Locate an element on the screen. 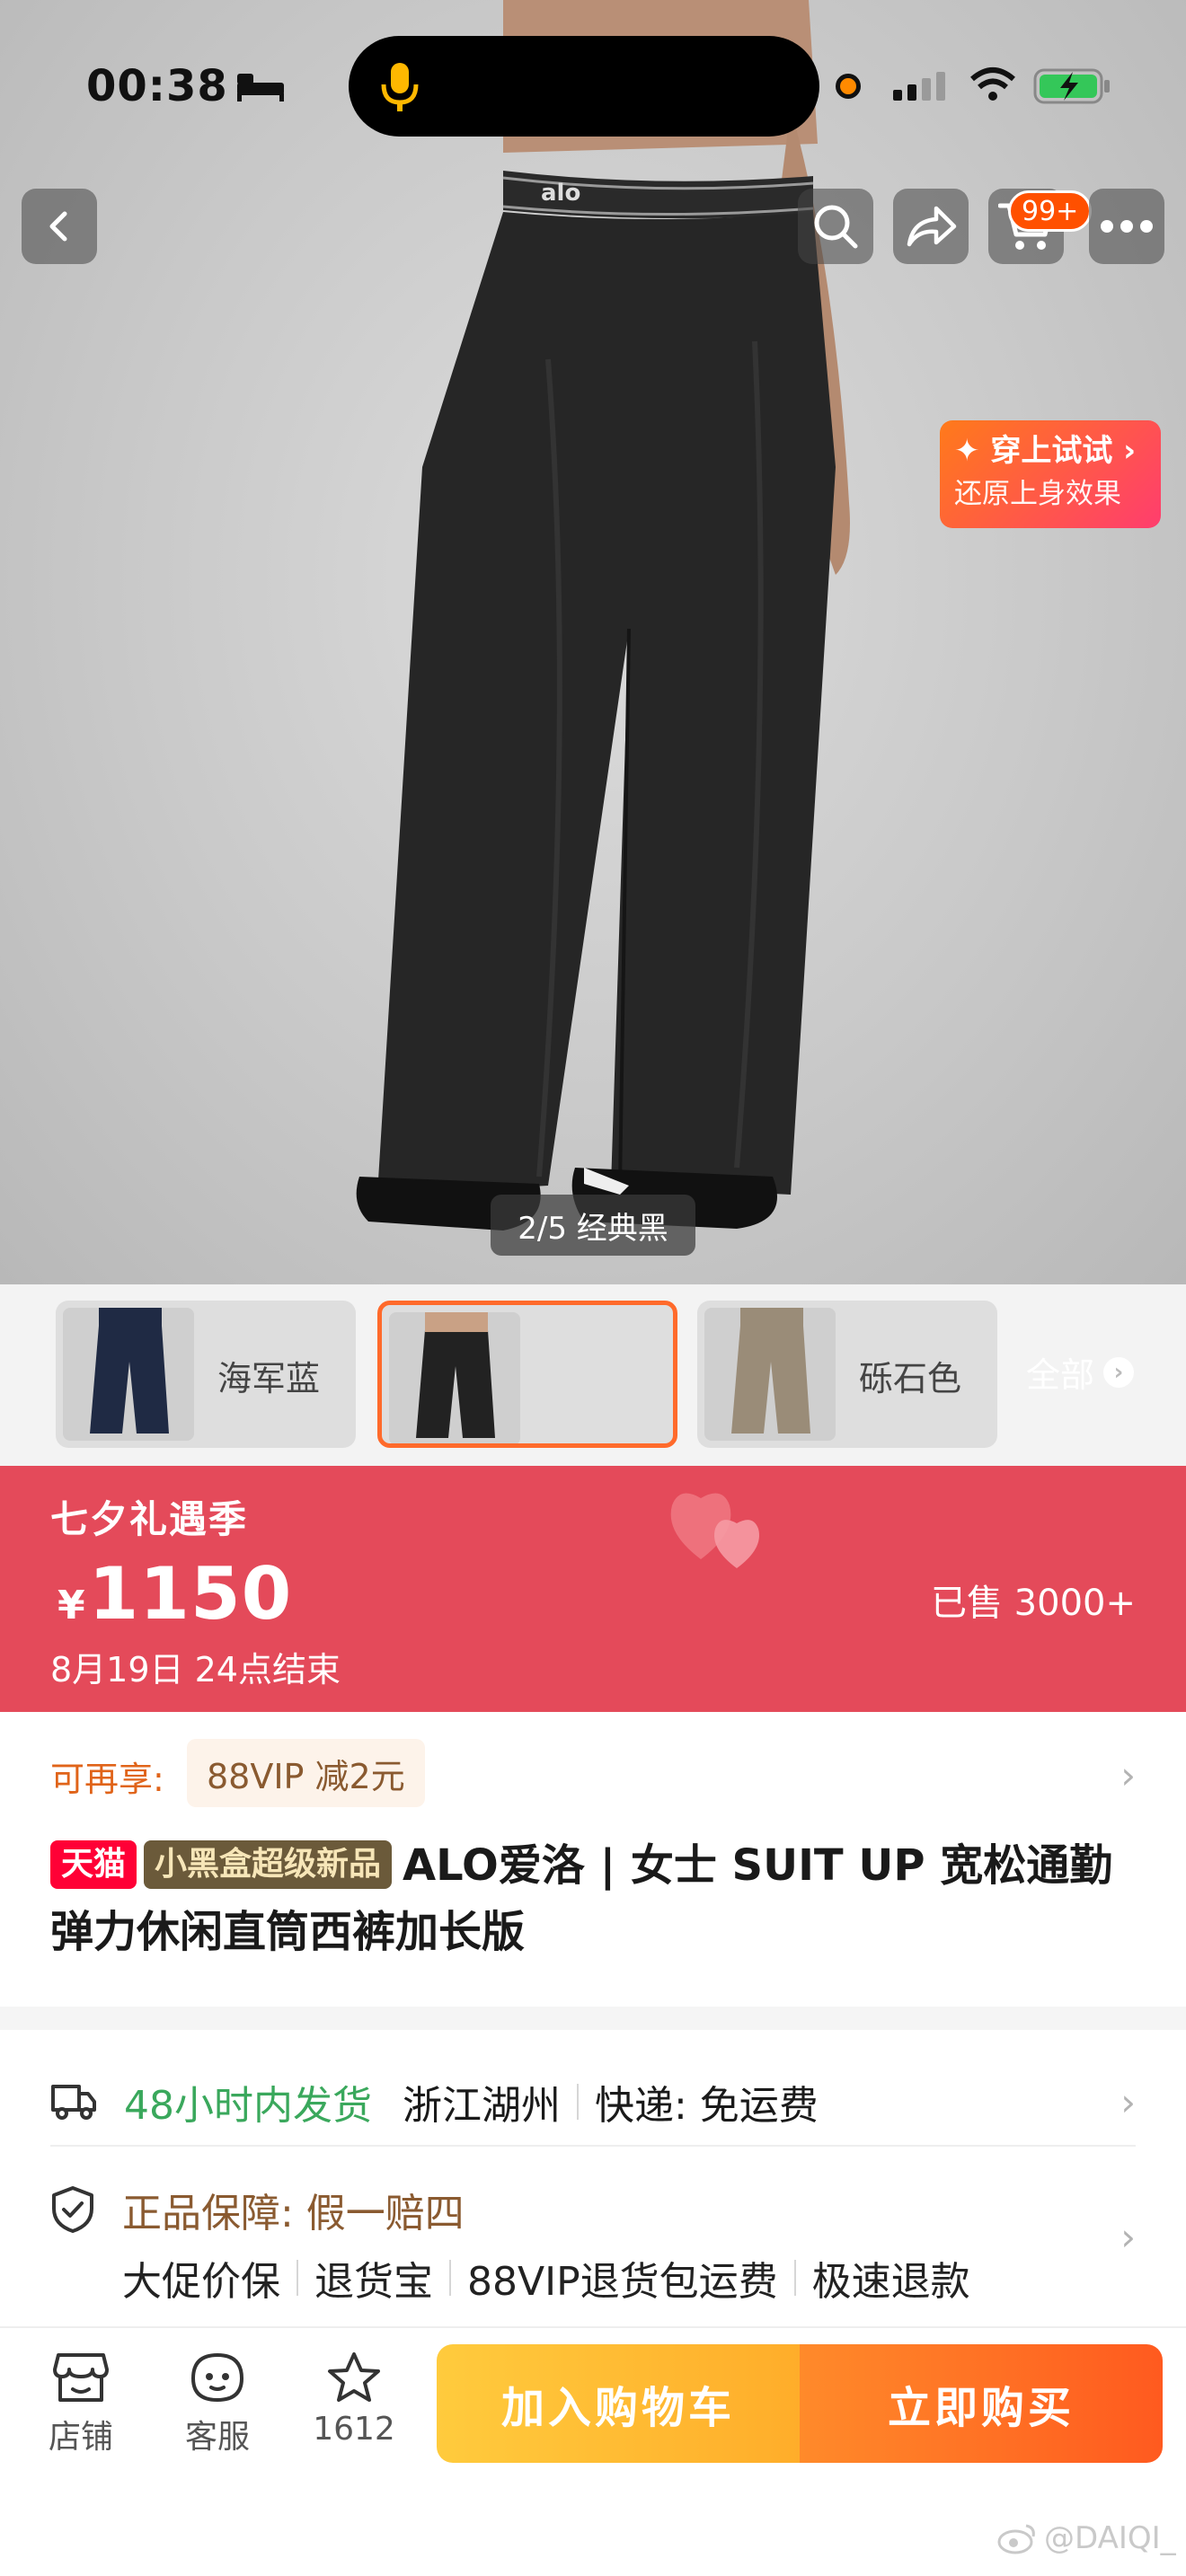  view-all-colors-button: 全部 › is located at coordinates (1080, 1372).